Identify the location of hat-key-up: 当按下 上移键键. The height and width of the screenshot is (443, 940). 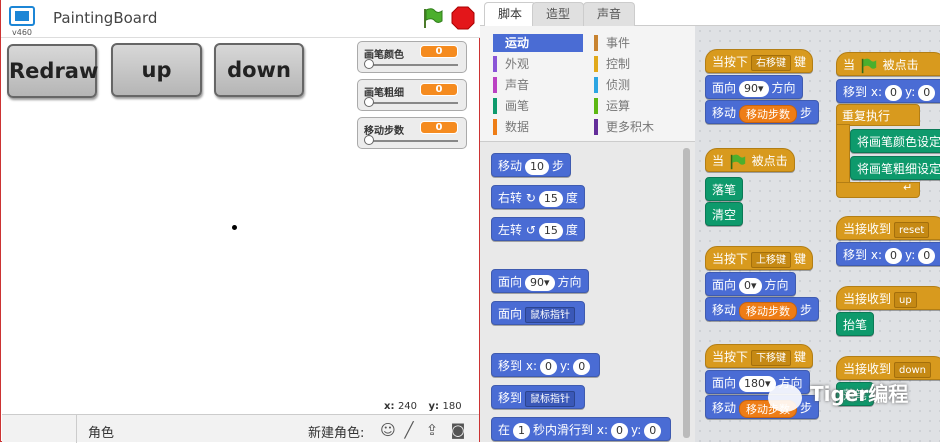
(759, 258).